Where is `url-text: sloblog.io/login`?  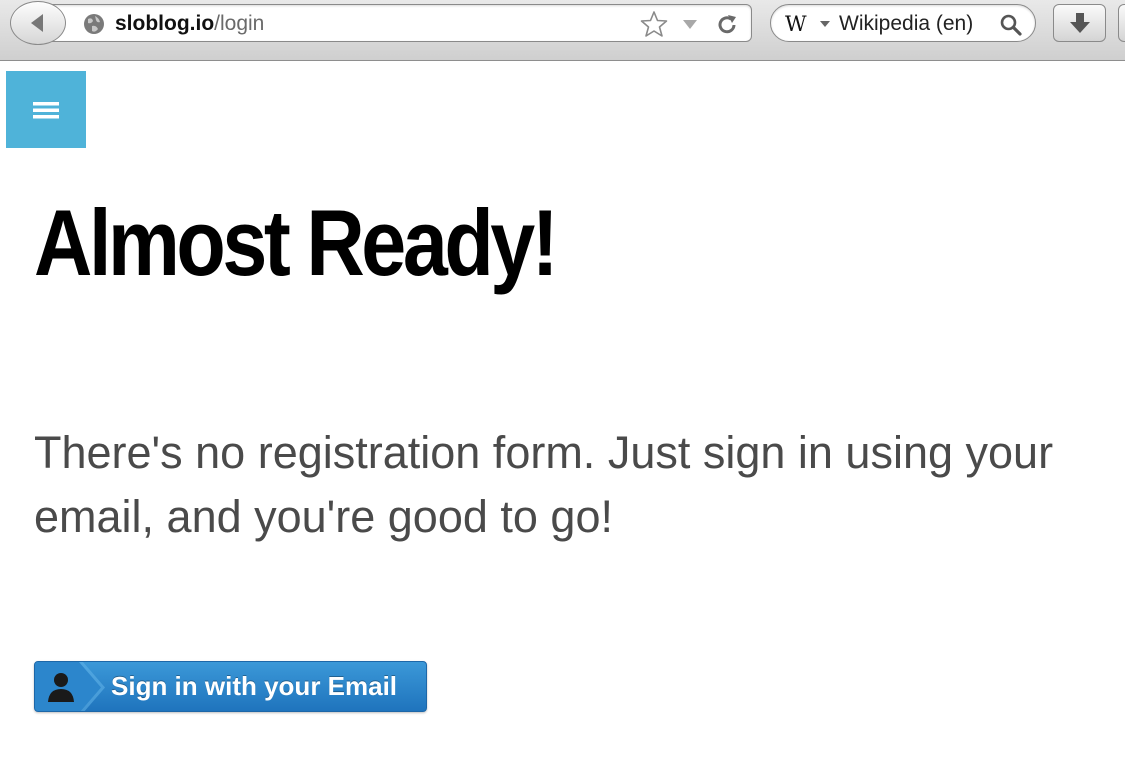
url-text: sloblog.io/login is located at coordinates (189, 24).